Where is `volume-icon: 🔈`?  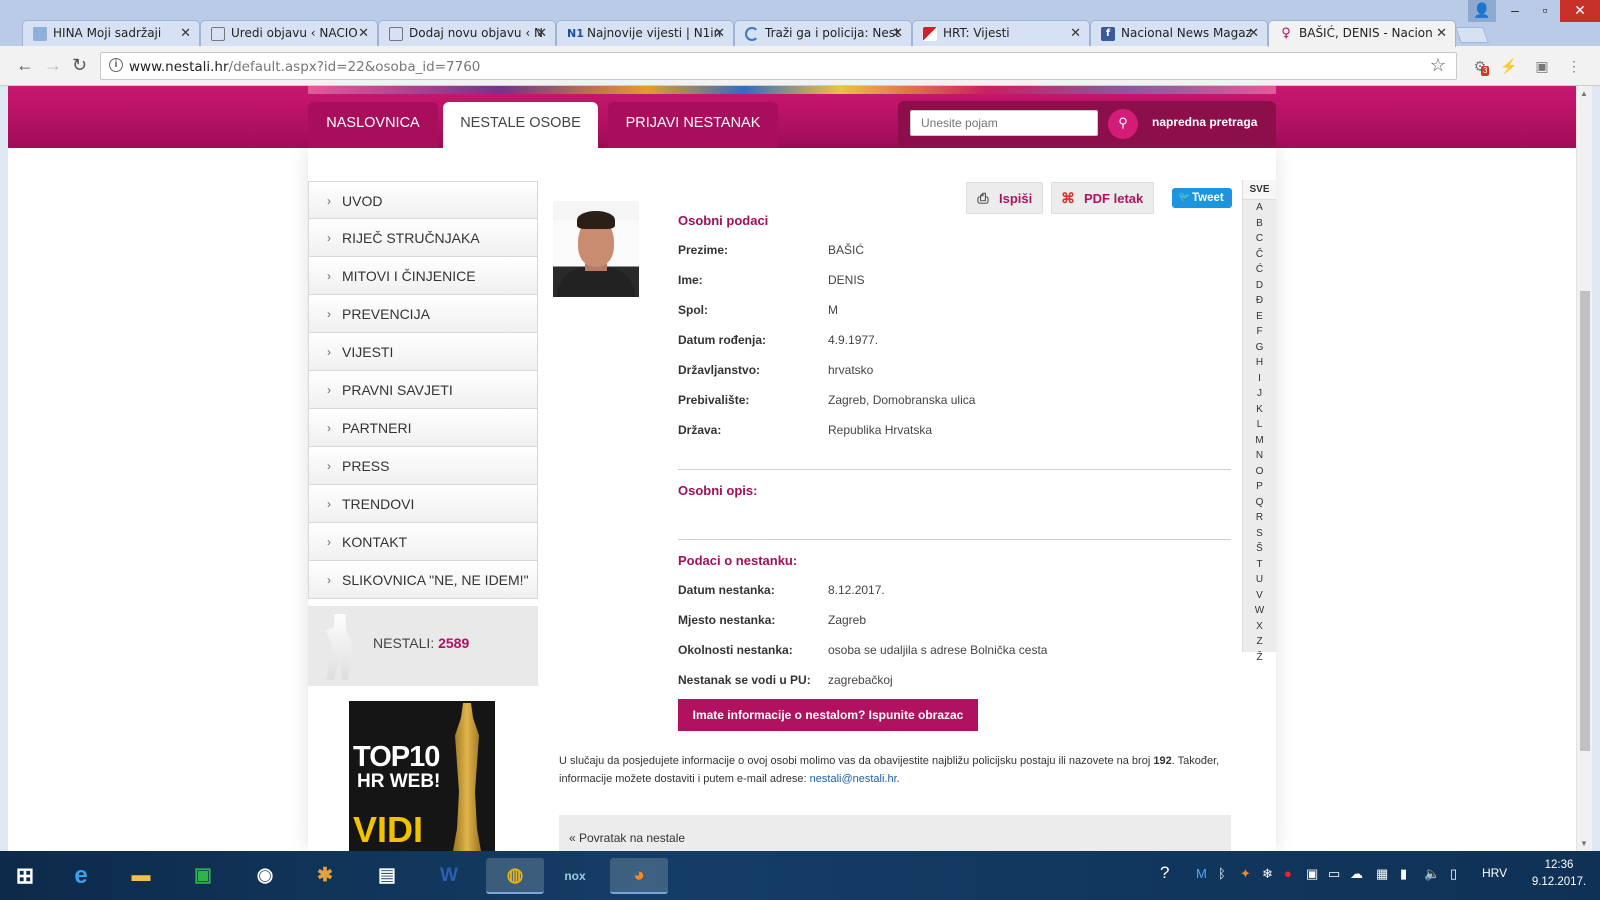 volume-icon: 🔈 is located at coordinates (1432, 874).